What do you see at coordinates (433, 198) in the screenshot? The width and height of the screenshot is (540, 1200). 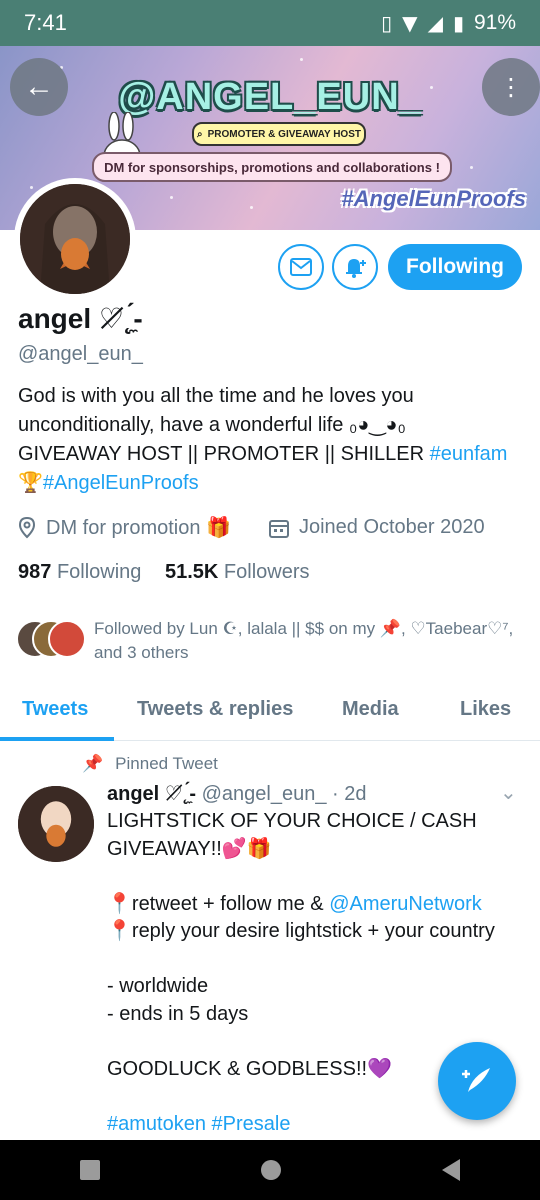 I see `banner-hashtag: #AngelEunProofs` at bounding box center [433, 198].